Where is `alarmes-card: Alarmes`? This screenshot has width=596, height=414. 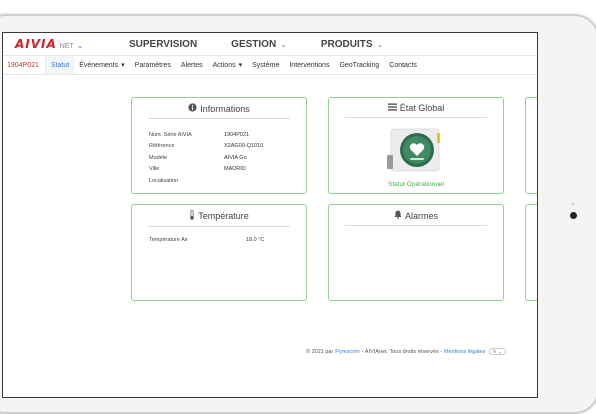
alarmes-card: Alarmes is located at coordinates (416, 252).